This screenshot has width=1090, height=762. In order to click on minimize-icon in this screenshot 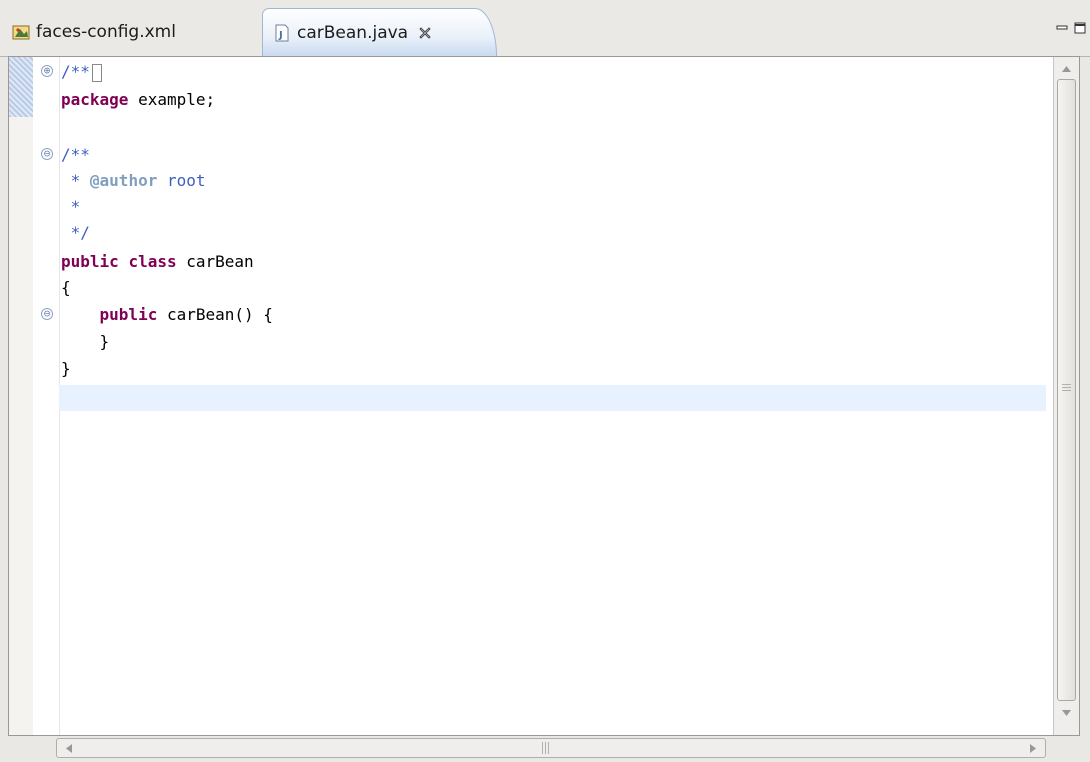, I will do `click(1062, 28)`.